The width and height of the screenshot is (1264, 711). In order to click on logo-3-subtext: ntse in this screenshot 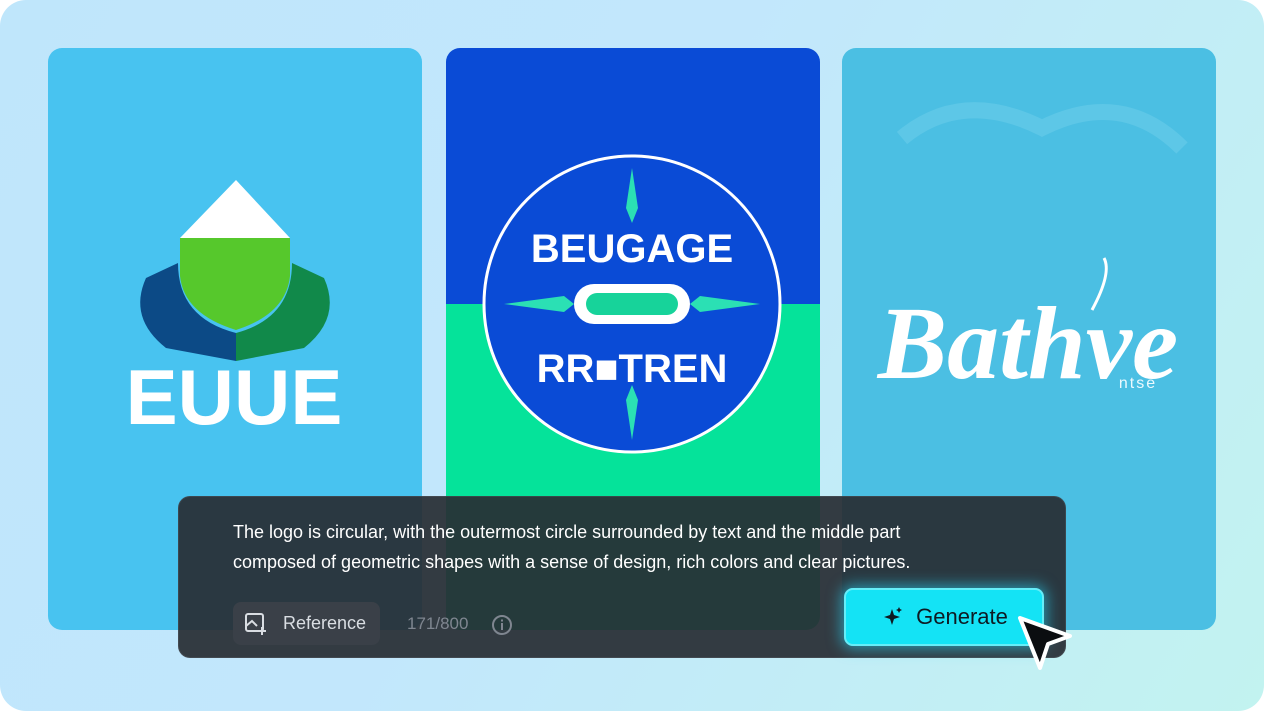, I will do `click(1138, 383)`.